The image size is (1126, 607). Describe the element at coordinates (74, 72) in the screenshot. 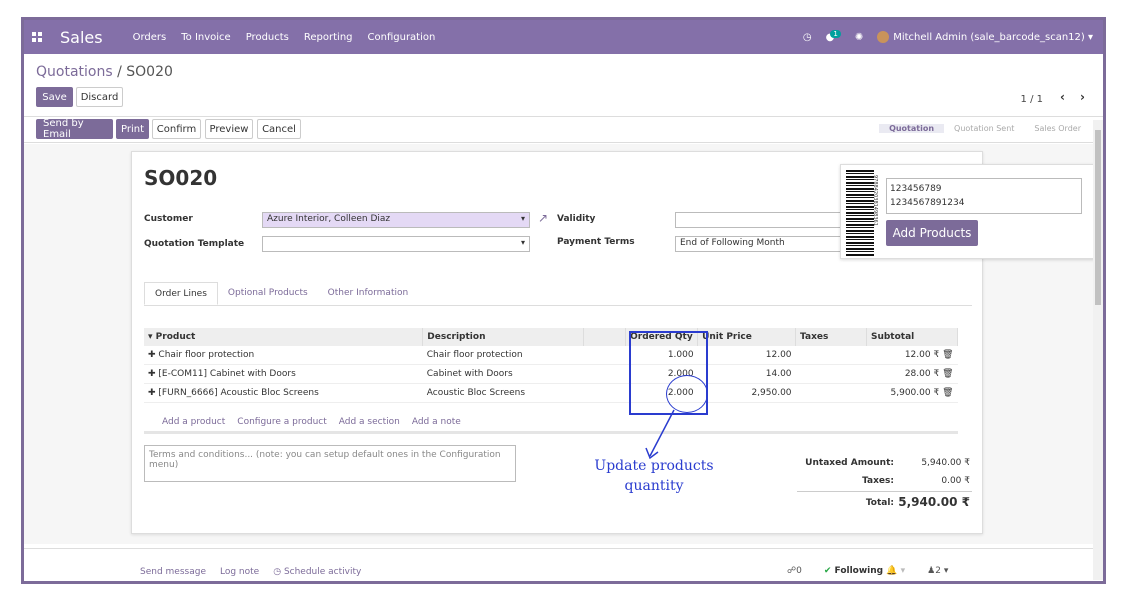

I see `breadcrumb-quotations: Quotations` at that location.